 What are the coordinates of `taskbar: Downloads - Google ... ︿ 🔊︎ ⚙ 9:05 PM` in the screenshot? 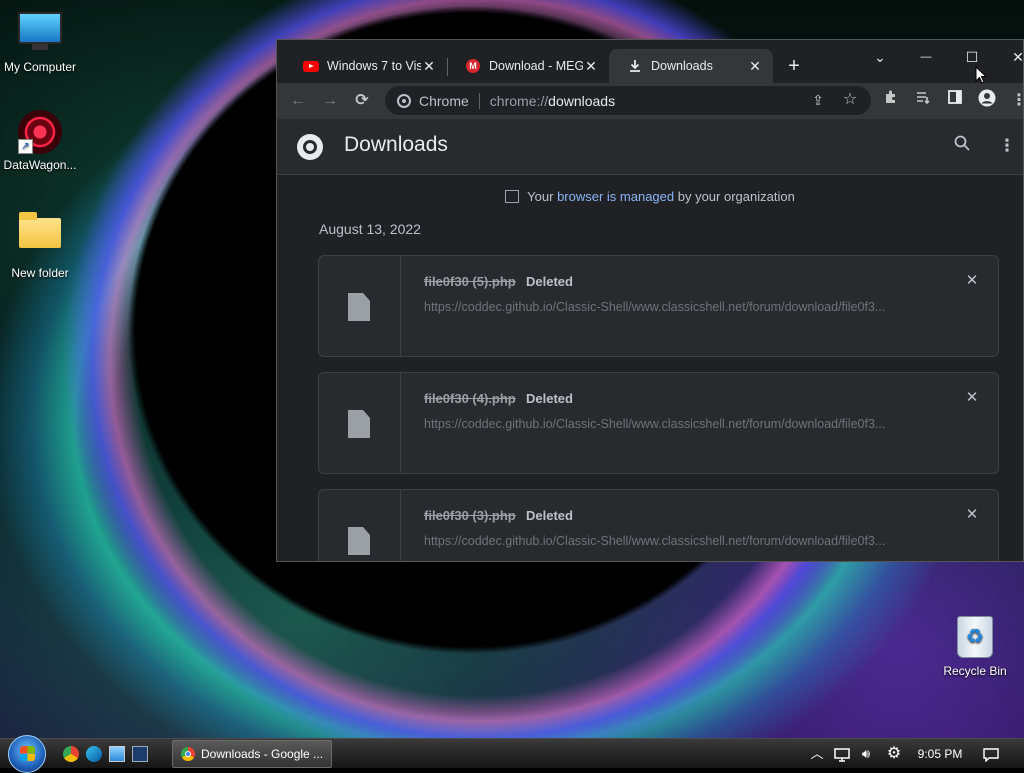 It's located at (512, 754).